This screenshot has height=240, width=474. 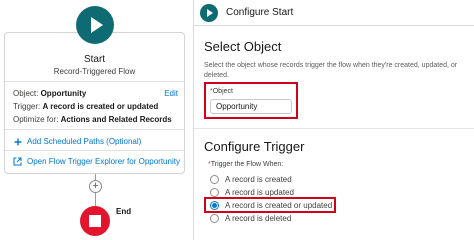 I want to click on trigger-label: Trigger:, so click(x=27, y=106).